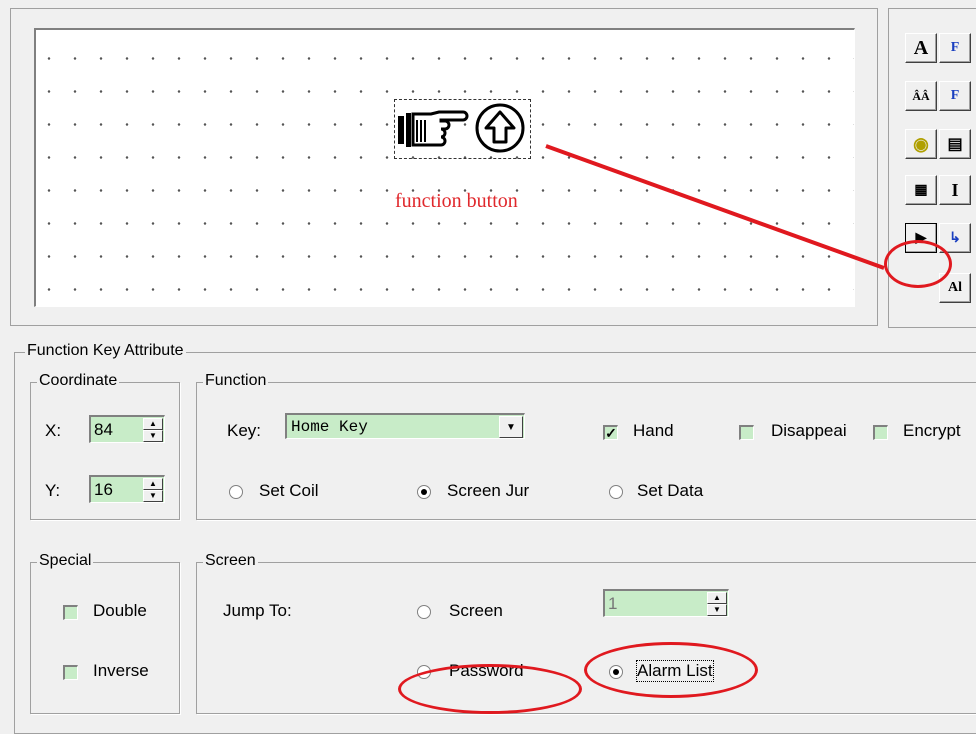 The height and width of the screenshot is (734, 976). What do you see at coordinates (616, 492) in the screenshot?
I see `set-data-radio` at bounding box center [616, 492].